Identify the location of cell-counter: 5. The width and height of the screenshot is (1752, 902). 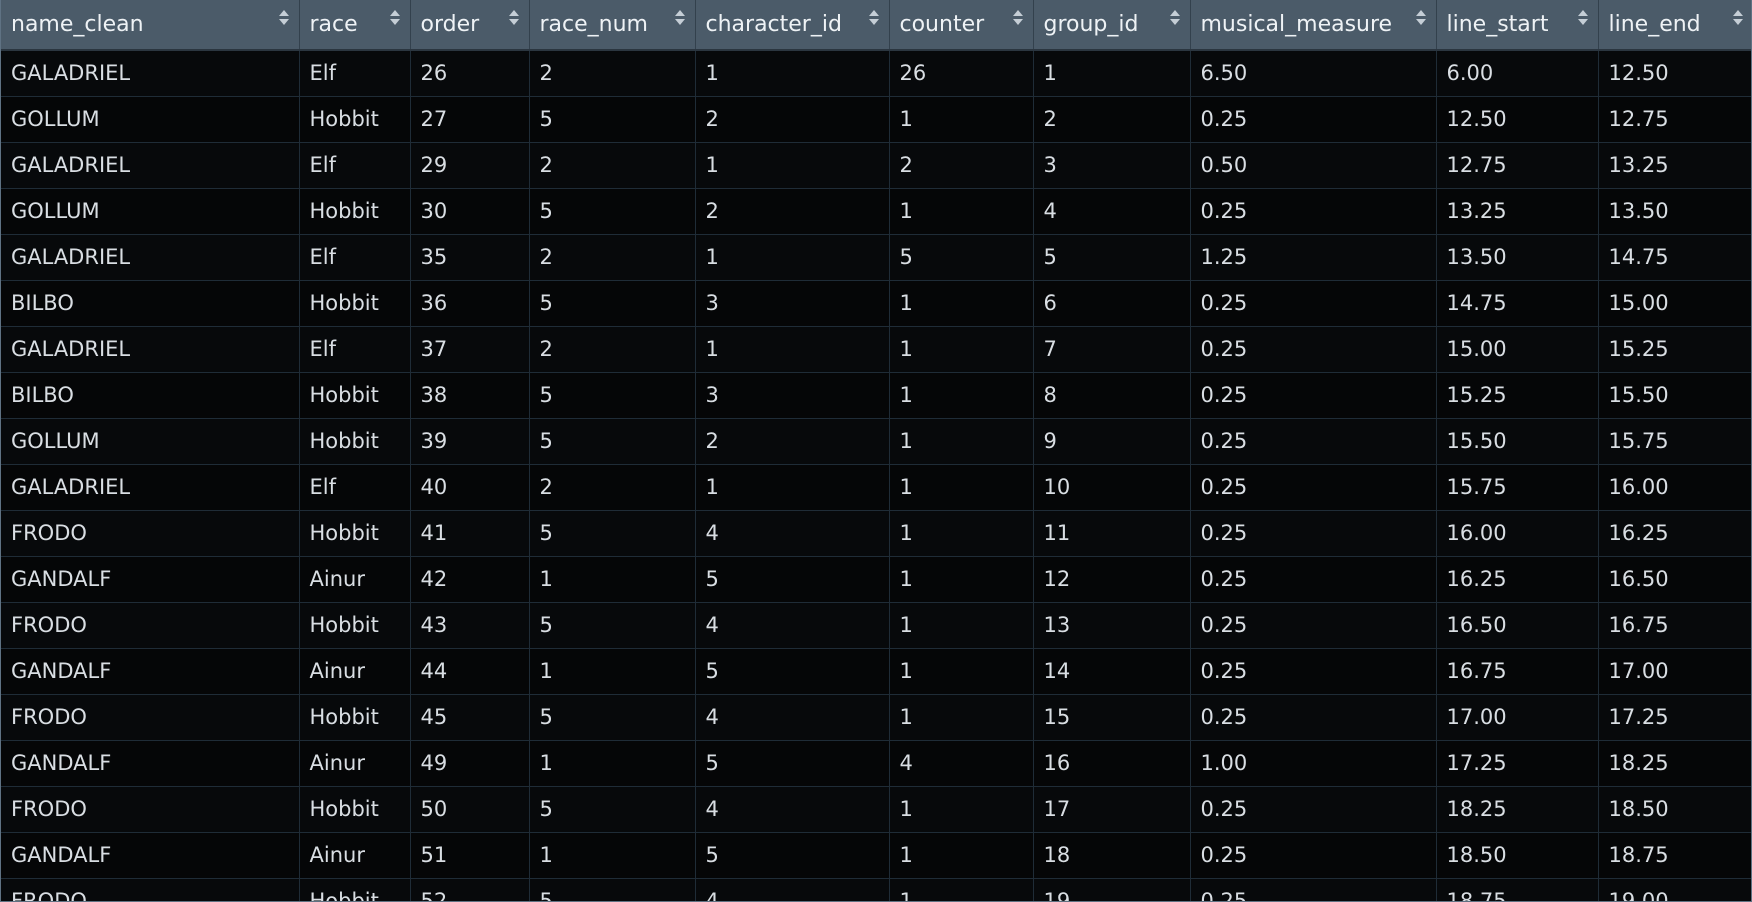
(961, 257).